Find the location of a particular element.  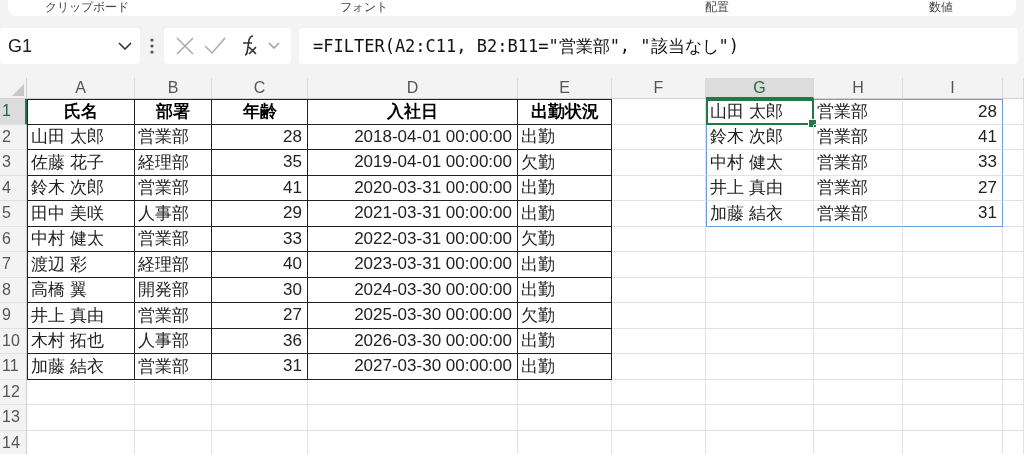

table-cell-text: 28 is located at coordinates (988, 111).